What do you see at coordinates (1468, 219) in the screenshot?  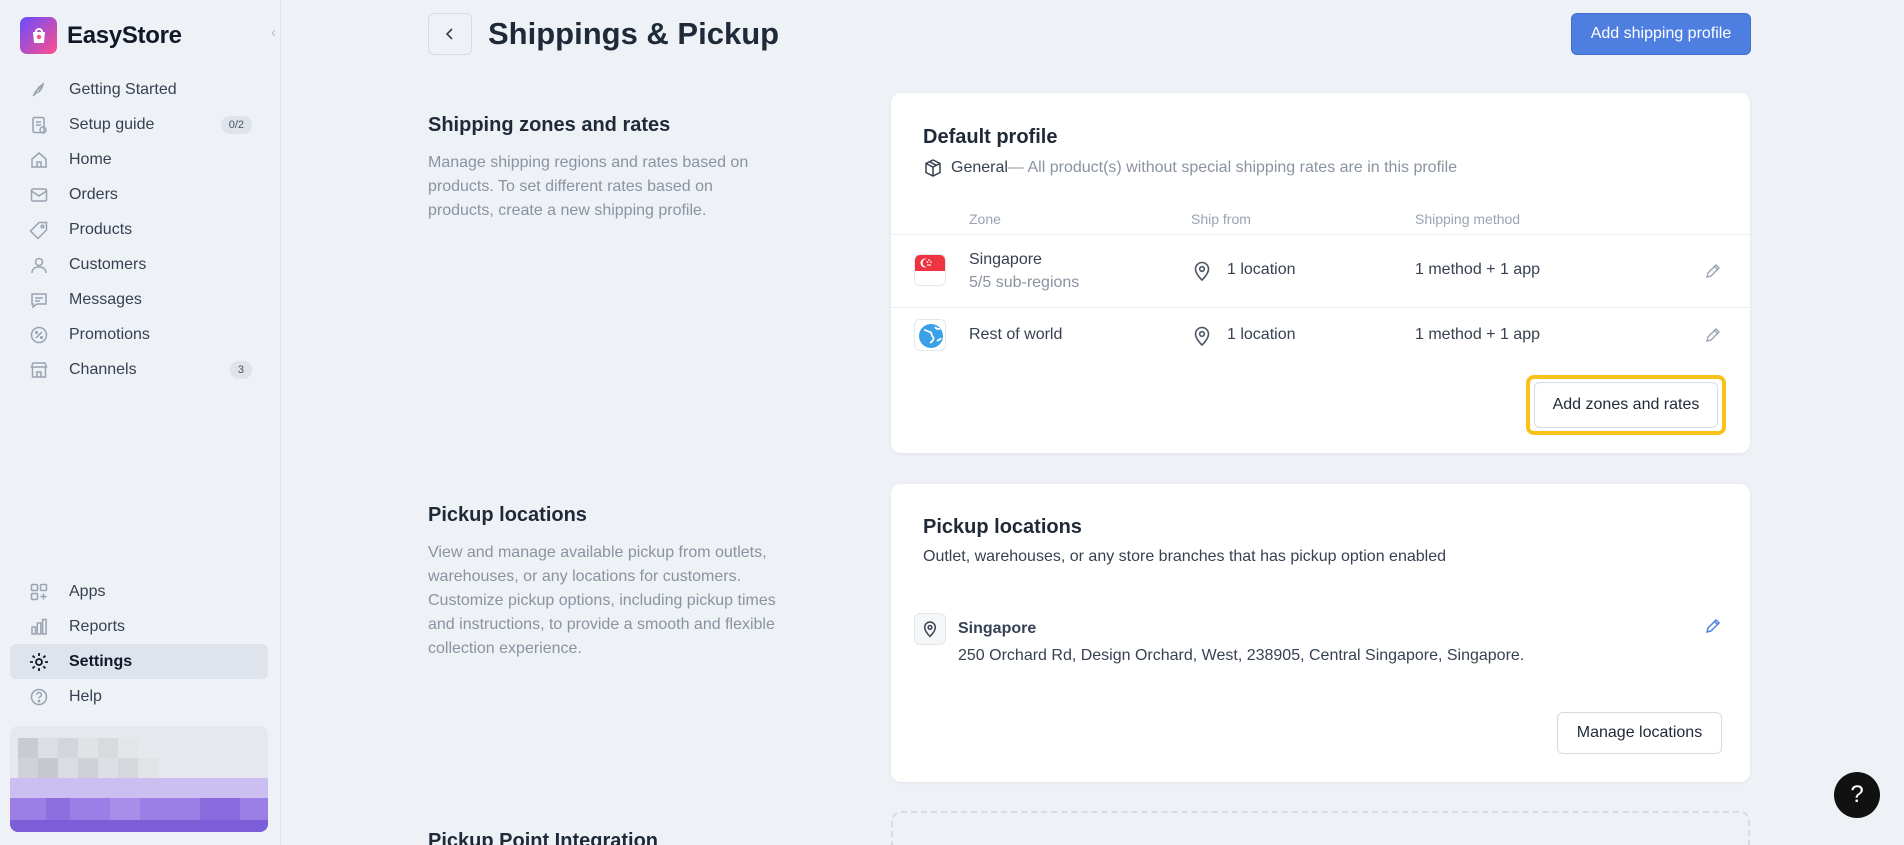 I see `column-header-shipping-method: Shipping method` at bounding box center [1468, 219].